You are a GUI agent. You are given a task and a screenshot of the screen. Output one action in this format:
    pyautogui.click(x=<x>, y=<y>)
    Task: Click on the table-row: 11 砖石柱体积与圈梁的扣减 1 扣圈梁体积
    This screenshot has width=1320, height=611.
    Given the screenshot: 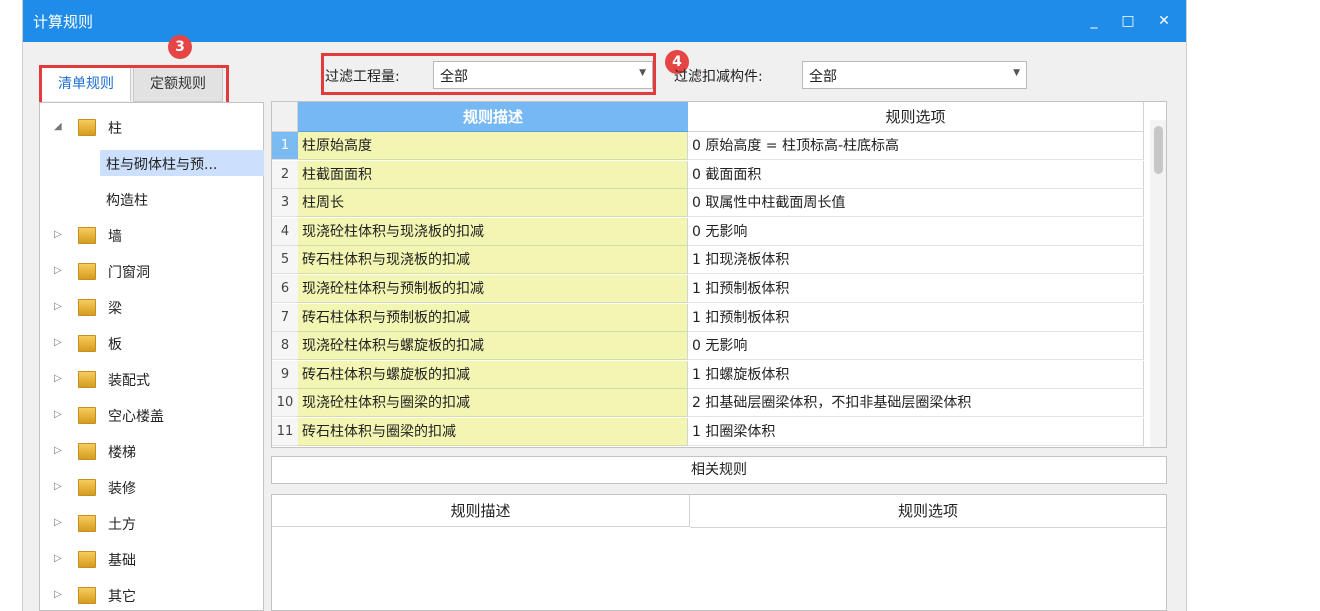 What is the action you would take?
    pyautogui.click(x=712, y=432)
    